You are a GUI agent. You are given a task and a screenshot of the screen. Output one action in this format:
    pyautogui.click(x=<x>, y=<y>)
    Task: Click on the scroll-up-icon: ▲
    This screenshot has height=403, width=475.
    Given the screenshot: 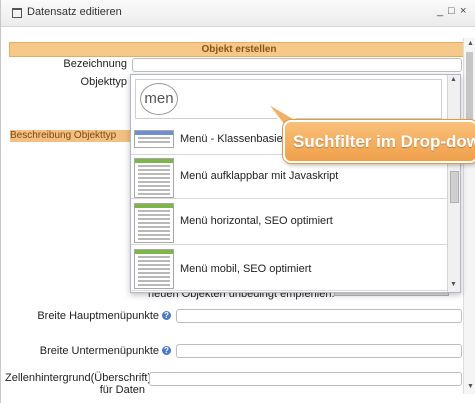 What is the action you would take?
    pyautogui.click(x=470, y=43)
    